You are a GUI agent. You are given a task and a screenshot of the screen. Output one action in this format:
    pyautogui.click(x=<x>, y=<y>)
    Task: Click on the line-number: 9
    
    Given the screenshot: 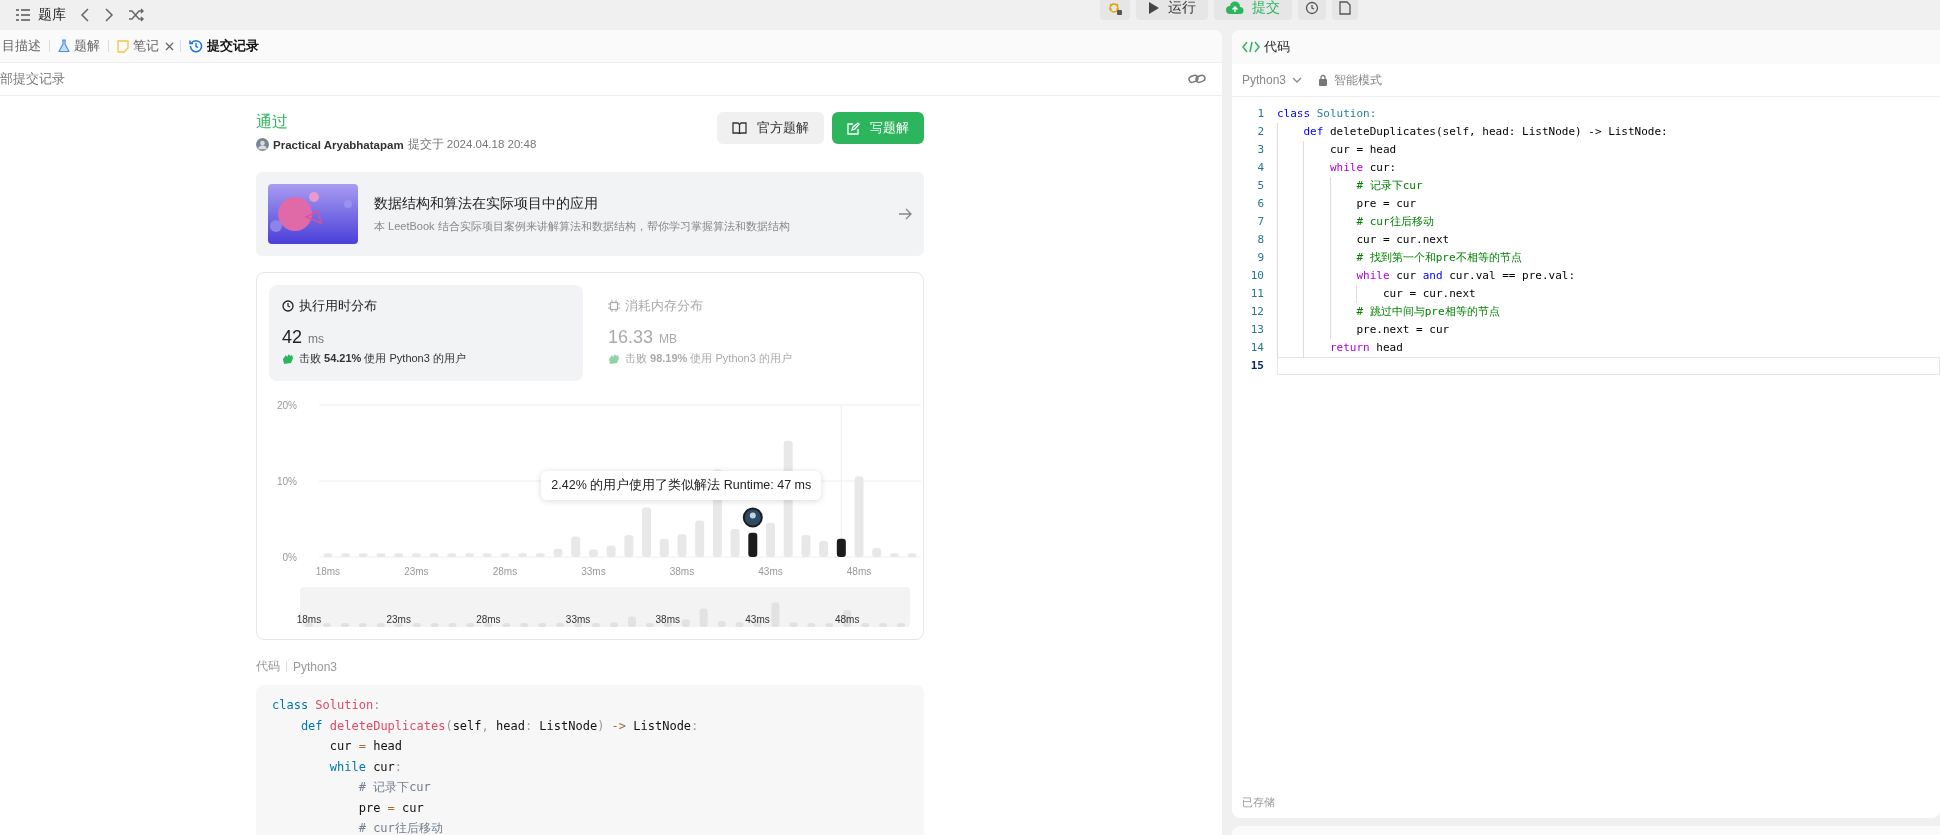 What is the action you would take?
    pyautogui.click(x=1260, y=258)
    